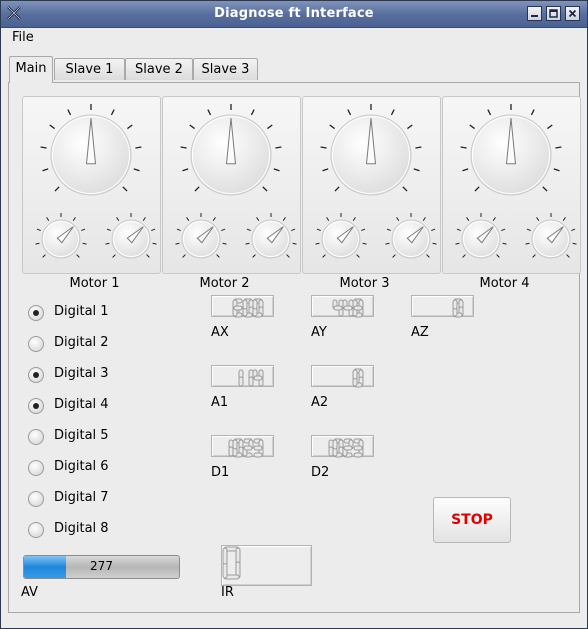 This screenshot has height=629, width=588. I want to click on digital-4-radio, so click(36, 406).